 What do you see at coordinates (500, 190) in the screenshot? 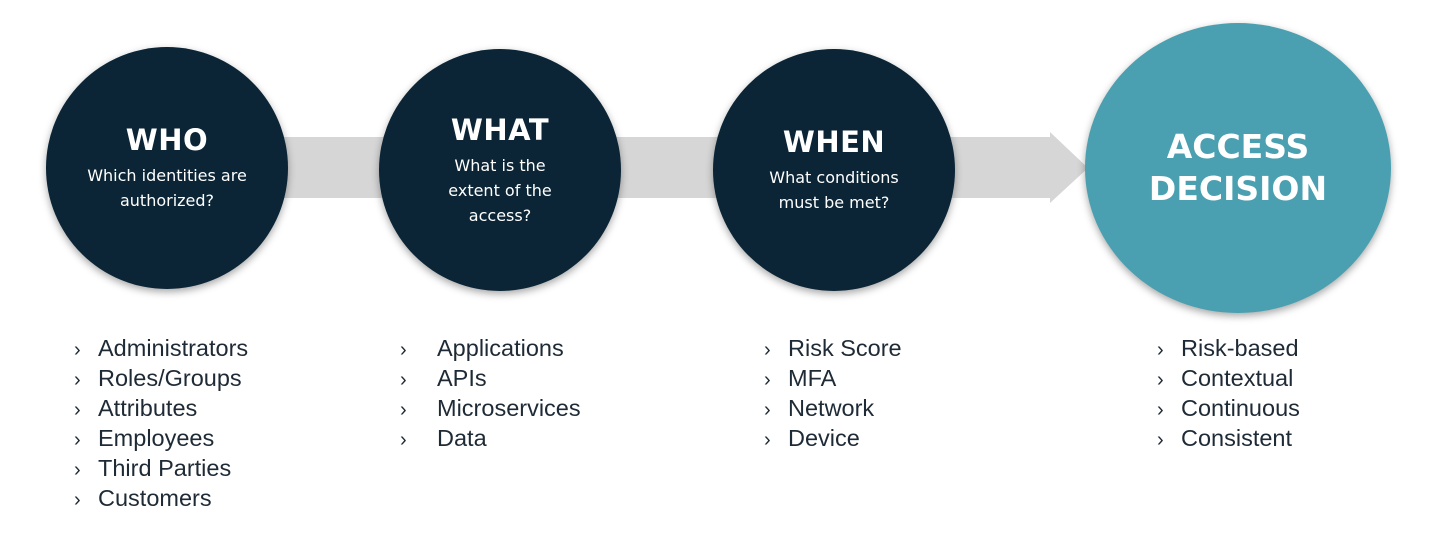
I see `what-subtitle: What is the extent of the access?` at bounding box center [500, 190].